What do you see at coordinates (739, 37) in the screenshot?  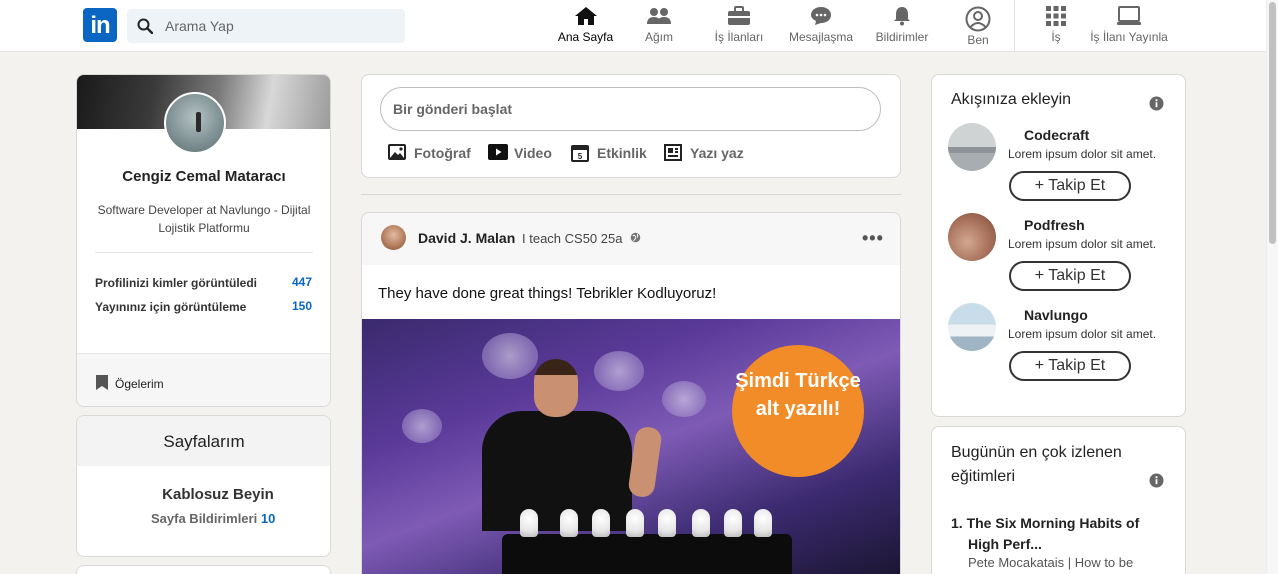 I see `nav-label: İş İlanları` at bounding box center [739, 37].